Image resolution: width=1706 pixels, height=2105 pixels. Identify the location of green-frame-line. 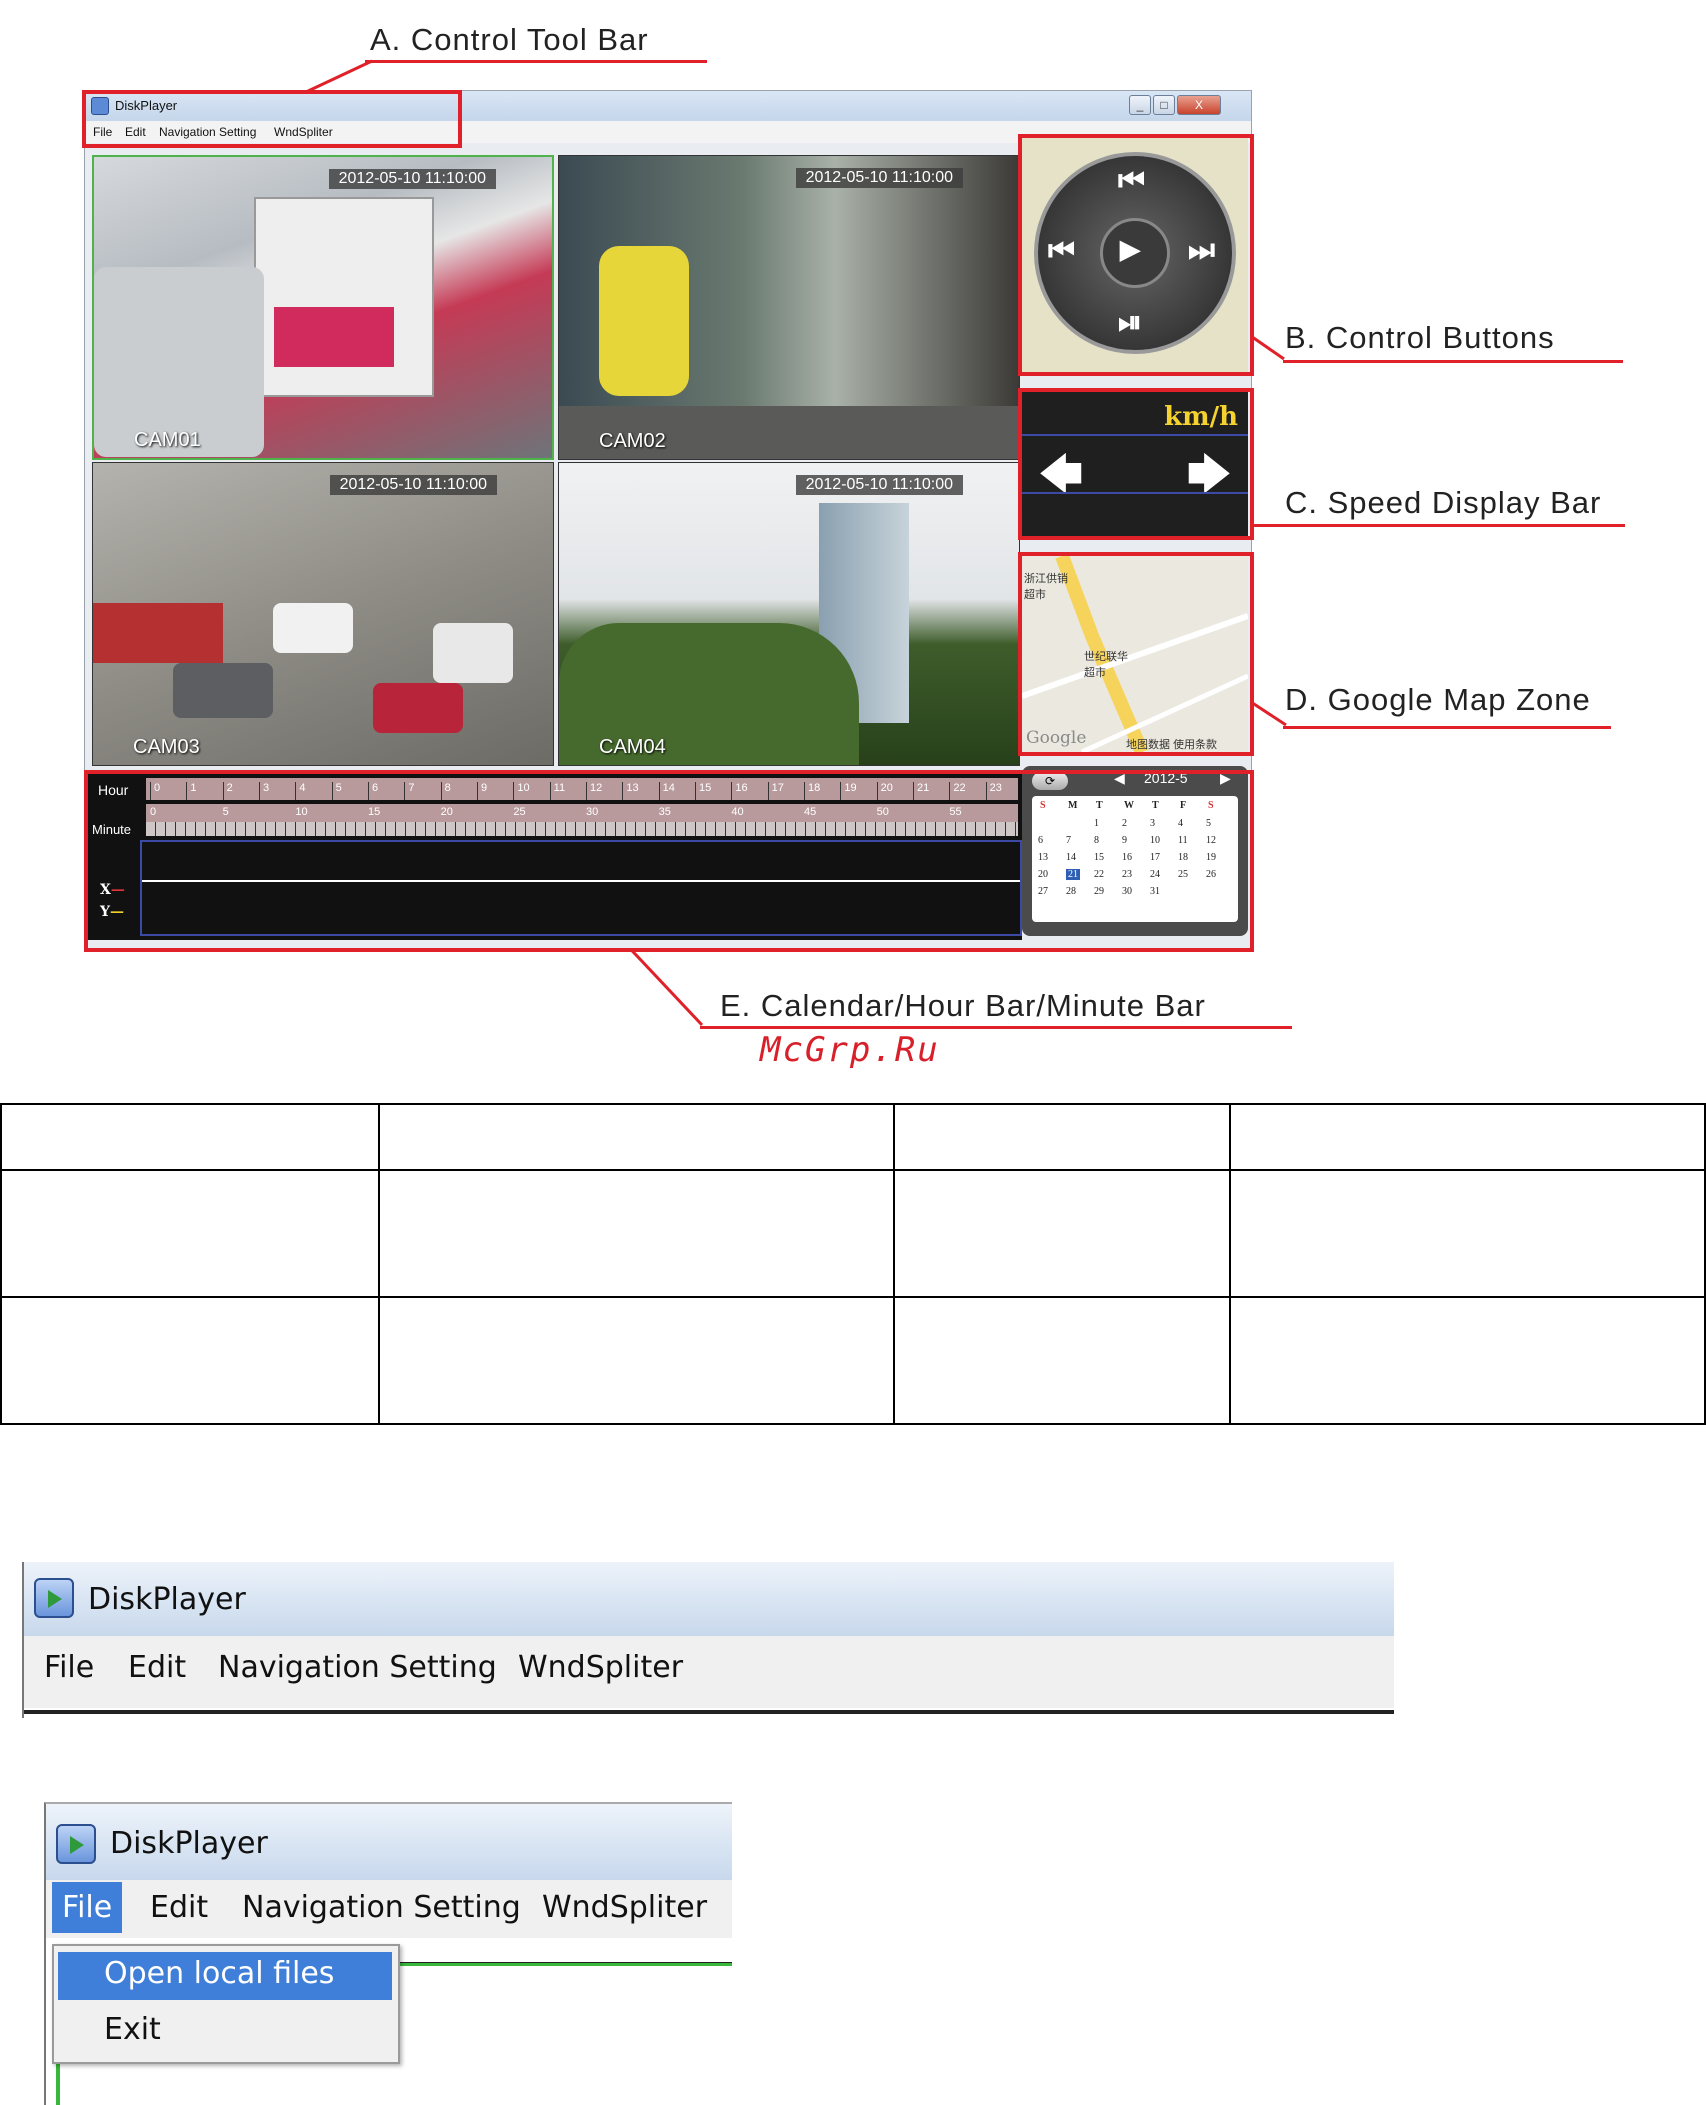
(539, 1964).